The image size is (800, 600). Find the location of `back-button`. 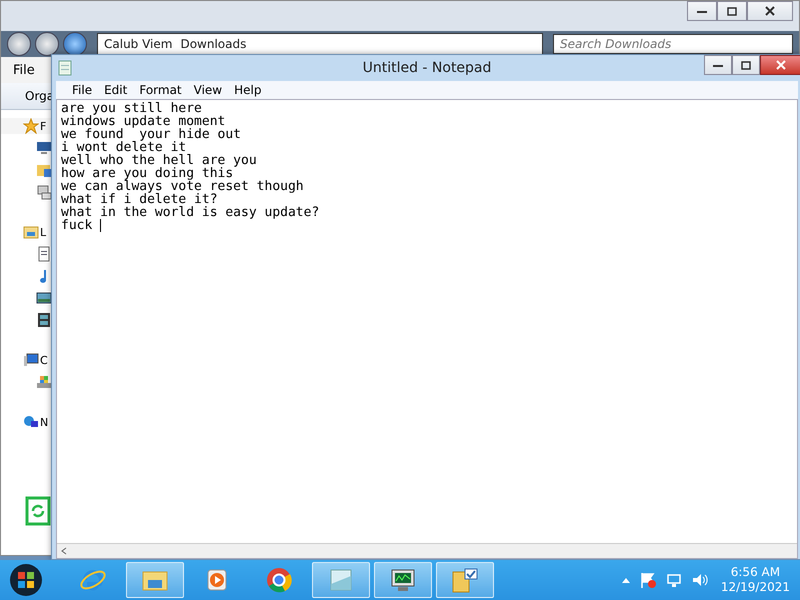

back-button is located at coordinates (19, 44).